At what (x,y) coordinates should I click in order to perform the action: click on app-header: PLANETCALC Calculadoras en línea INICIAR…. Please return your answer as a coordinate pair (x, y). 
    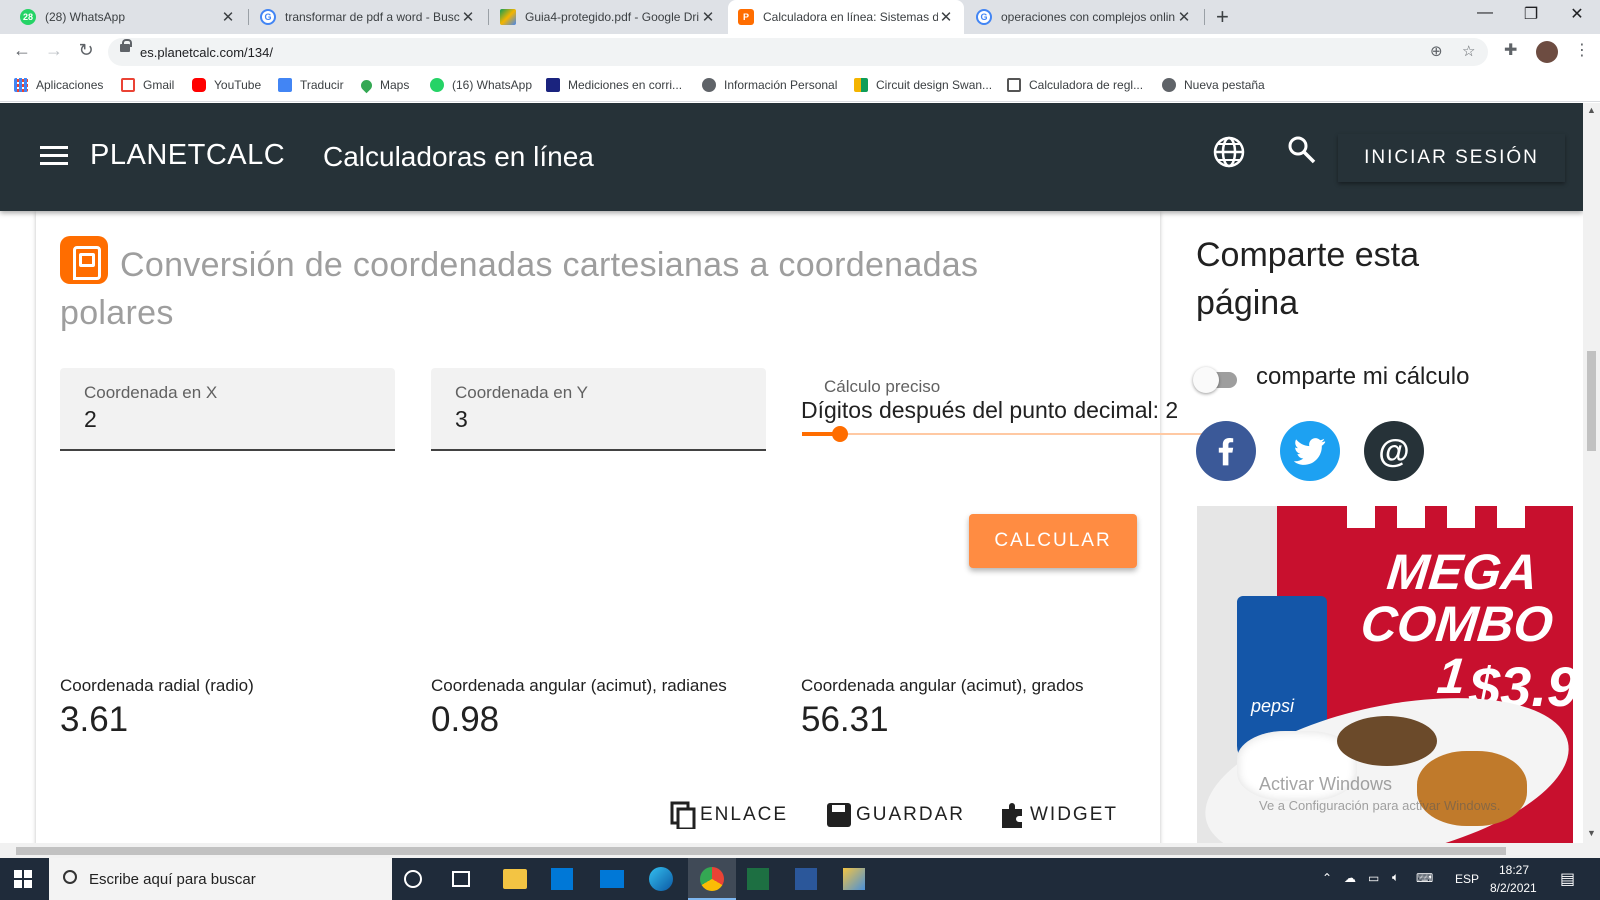
    Looking at the image, I should click on (791, 157).